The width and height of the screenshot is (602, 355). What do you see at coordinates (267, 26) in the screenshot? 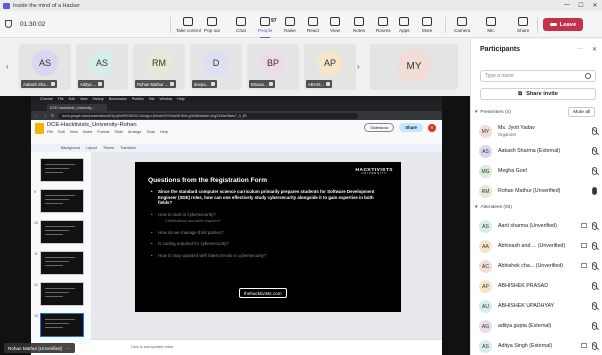
I see `people-button: 97 People` at bounding box center [267, 26].